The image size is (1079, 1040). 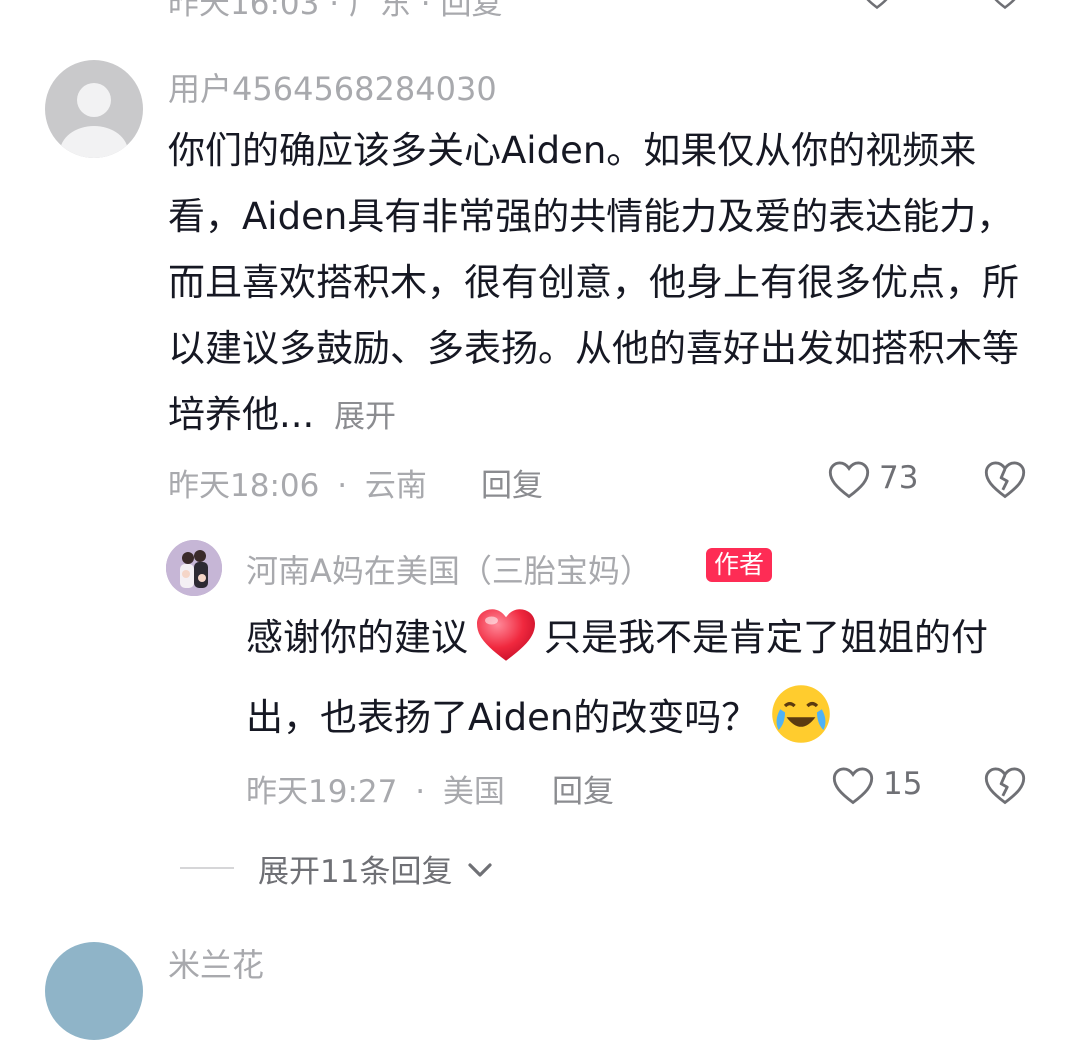 I want to click on reply-meta: 昨天19:27 · 美国, so click(x=375, y=792).